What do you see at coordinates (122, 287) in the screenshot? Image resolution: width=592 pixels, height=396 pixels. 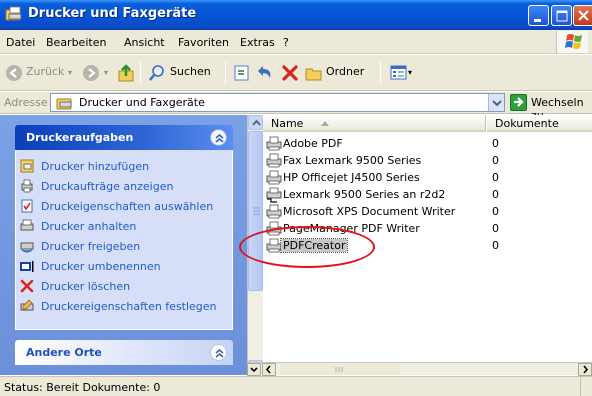 I see `task-delete-printer: Drucker löschen` at bounding box center [122, 287].